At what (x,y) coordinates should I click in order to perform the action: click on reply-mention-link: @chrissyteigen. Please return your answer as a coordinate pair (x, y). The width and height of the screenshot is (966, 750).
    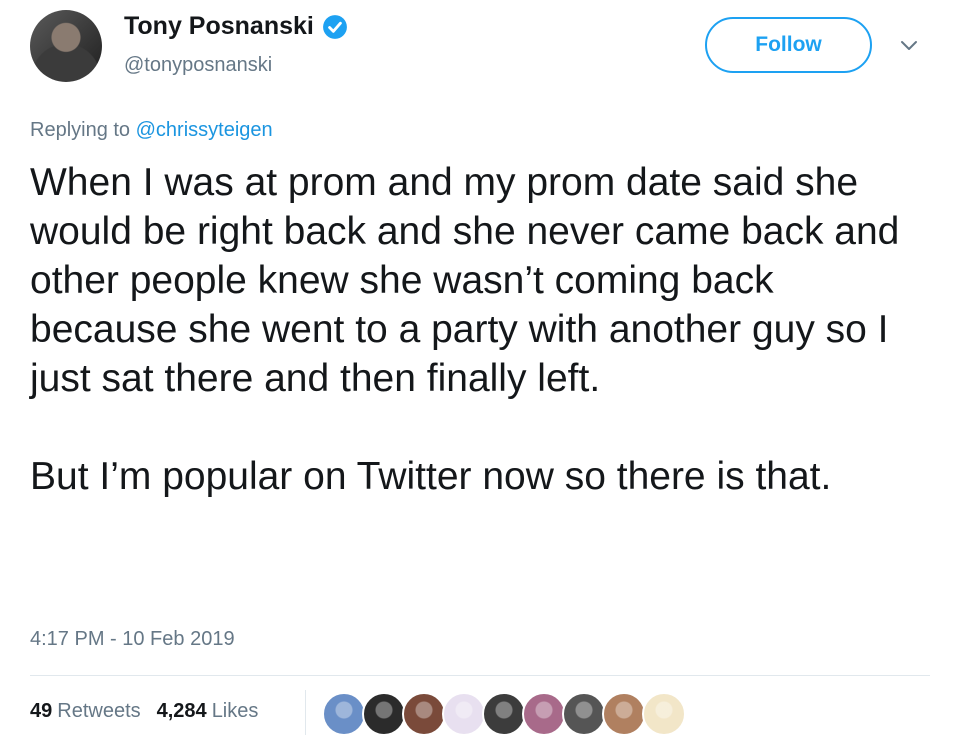
    Looking at the image, I should click on (204, 130).